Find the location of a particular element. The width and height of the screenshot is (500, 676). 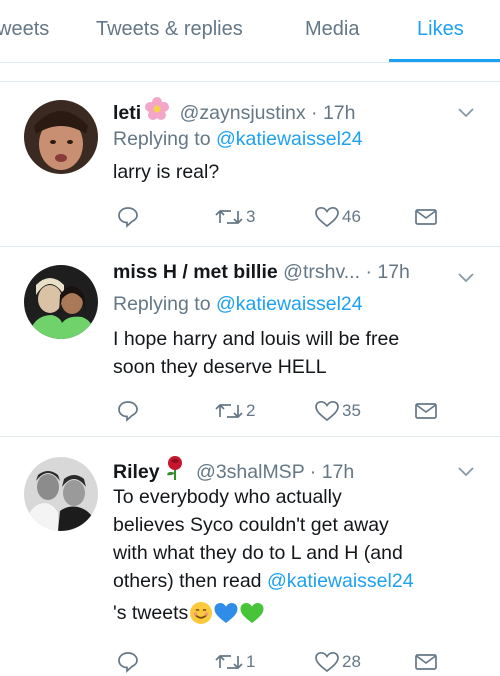

tab-tweets-and-replies: Tweets & replies is located at coordinates (169, 29).